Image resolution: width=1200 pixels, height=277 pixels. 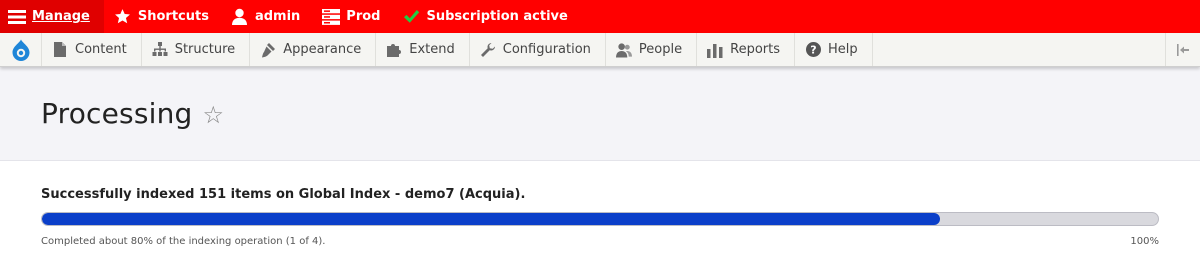 What do you see at coordinates (117, 113) in the screenshot?
I see `page-title: Processing` at bounding box center [117, 113].